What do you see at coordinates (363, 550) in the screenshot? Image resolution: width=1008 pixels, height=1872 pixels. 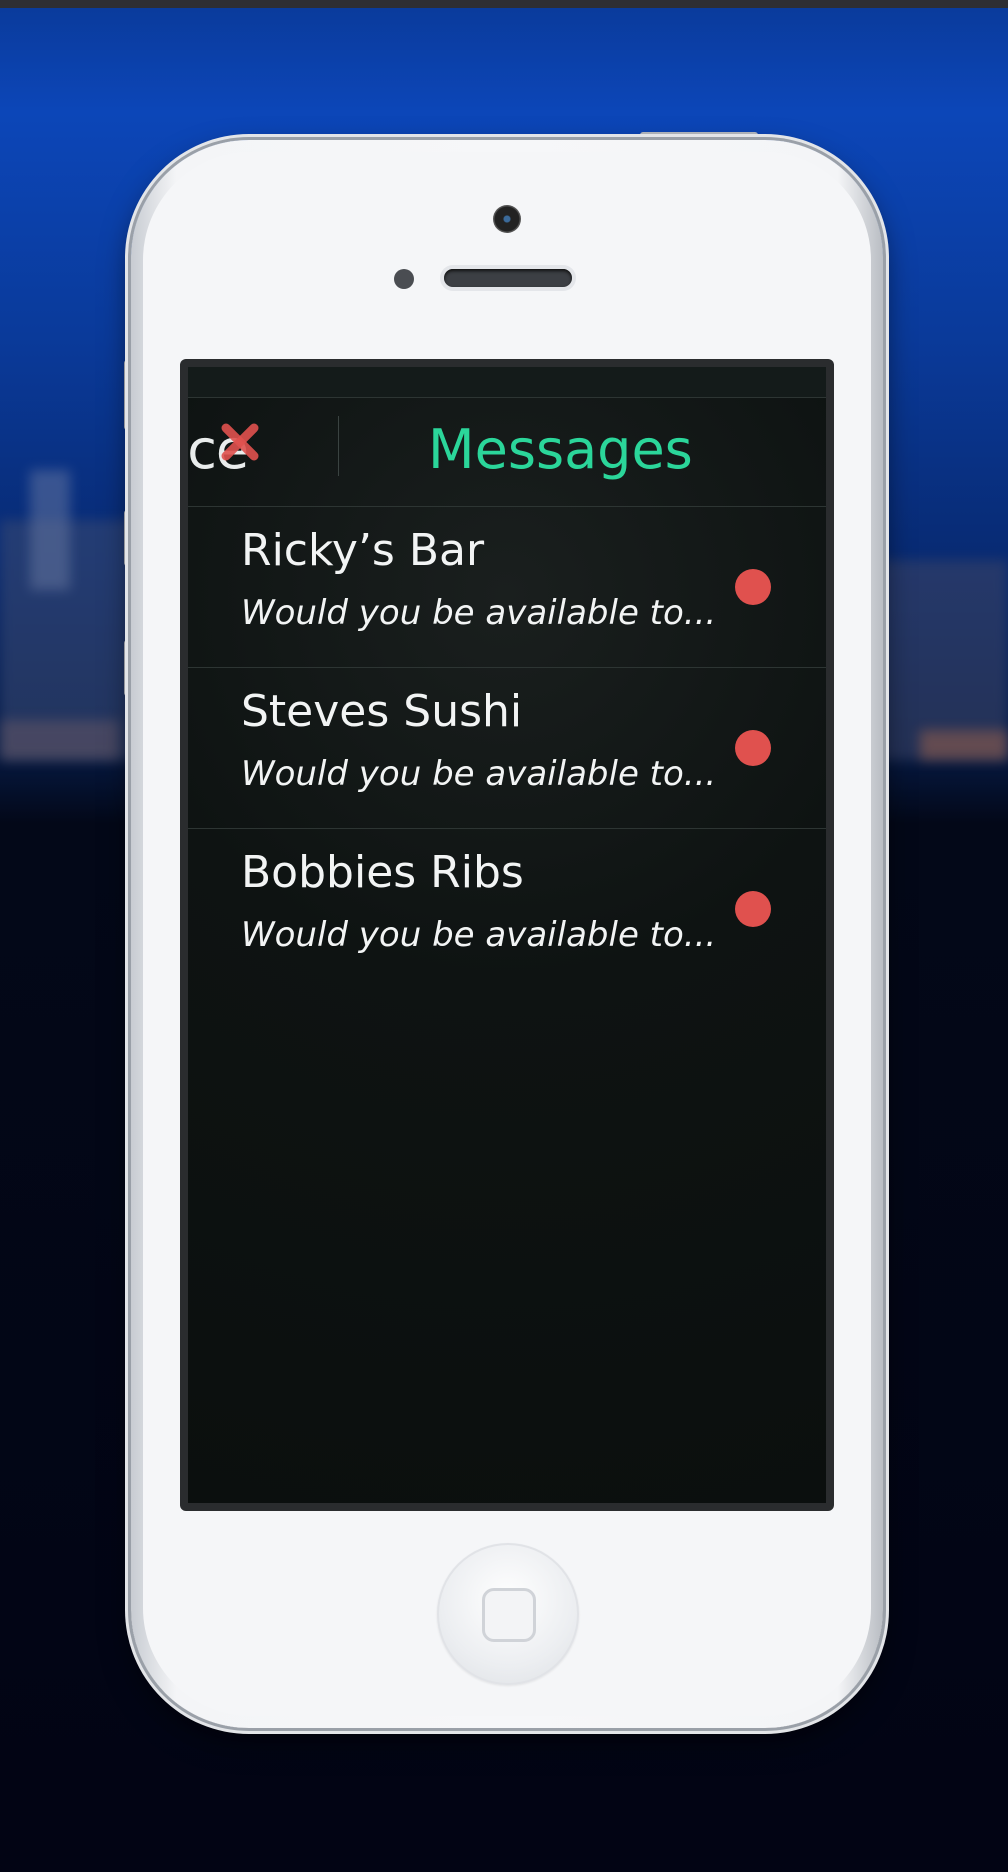 I see `message-sender: Ricky’s Bar` at bounding box center [363, 550].